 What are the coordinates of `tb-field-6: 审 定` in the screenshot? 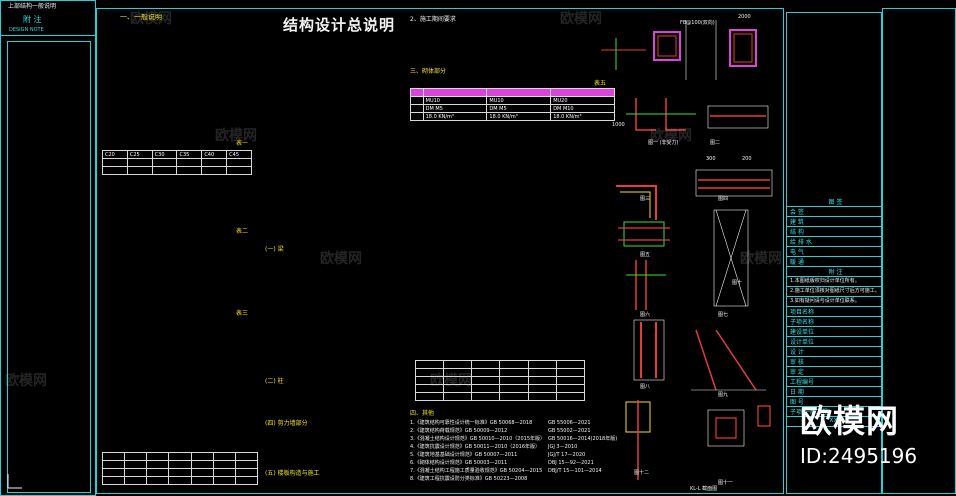 It's located at (834, 372).